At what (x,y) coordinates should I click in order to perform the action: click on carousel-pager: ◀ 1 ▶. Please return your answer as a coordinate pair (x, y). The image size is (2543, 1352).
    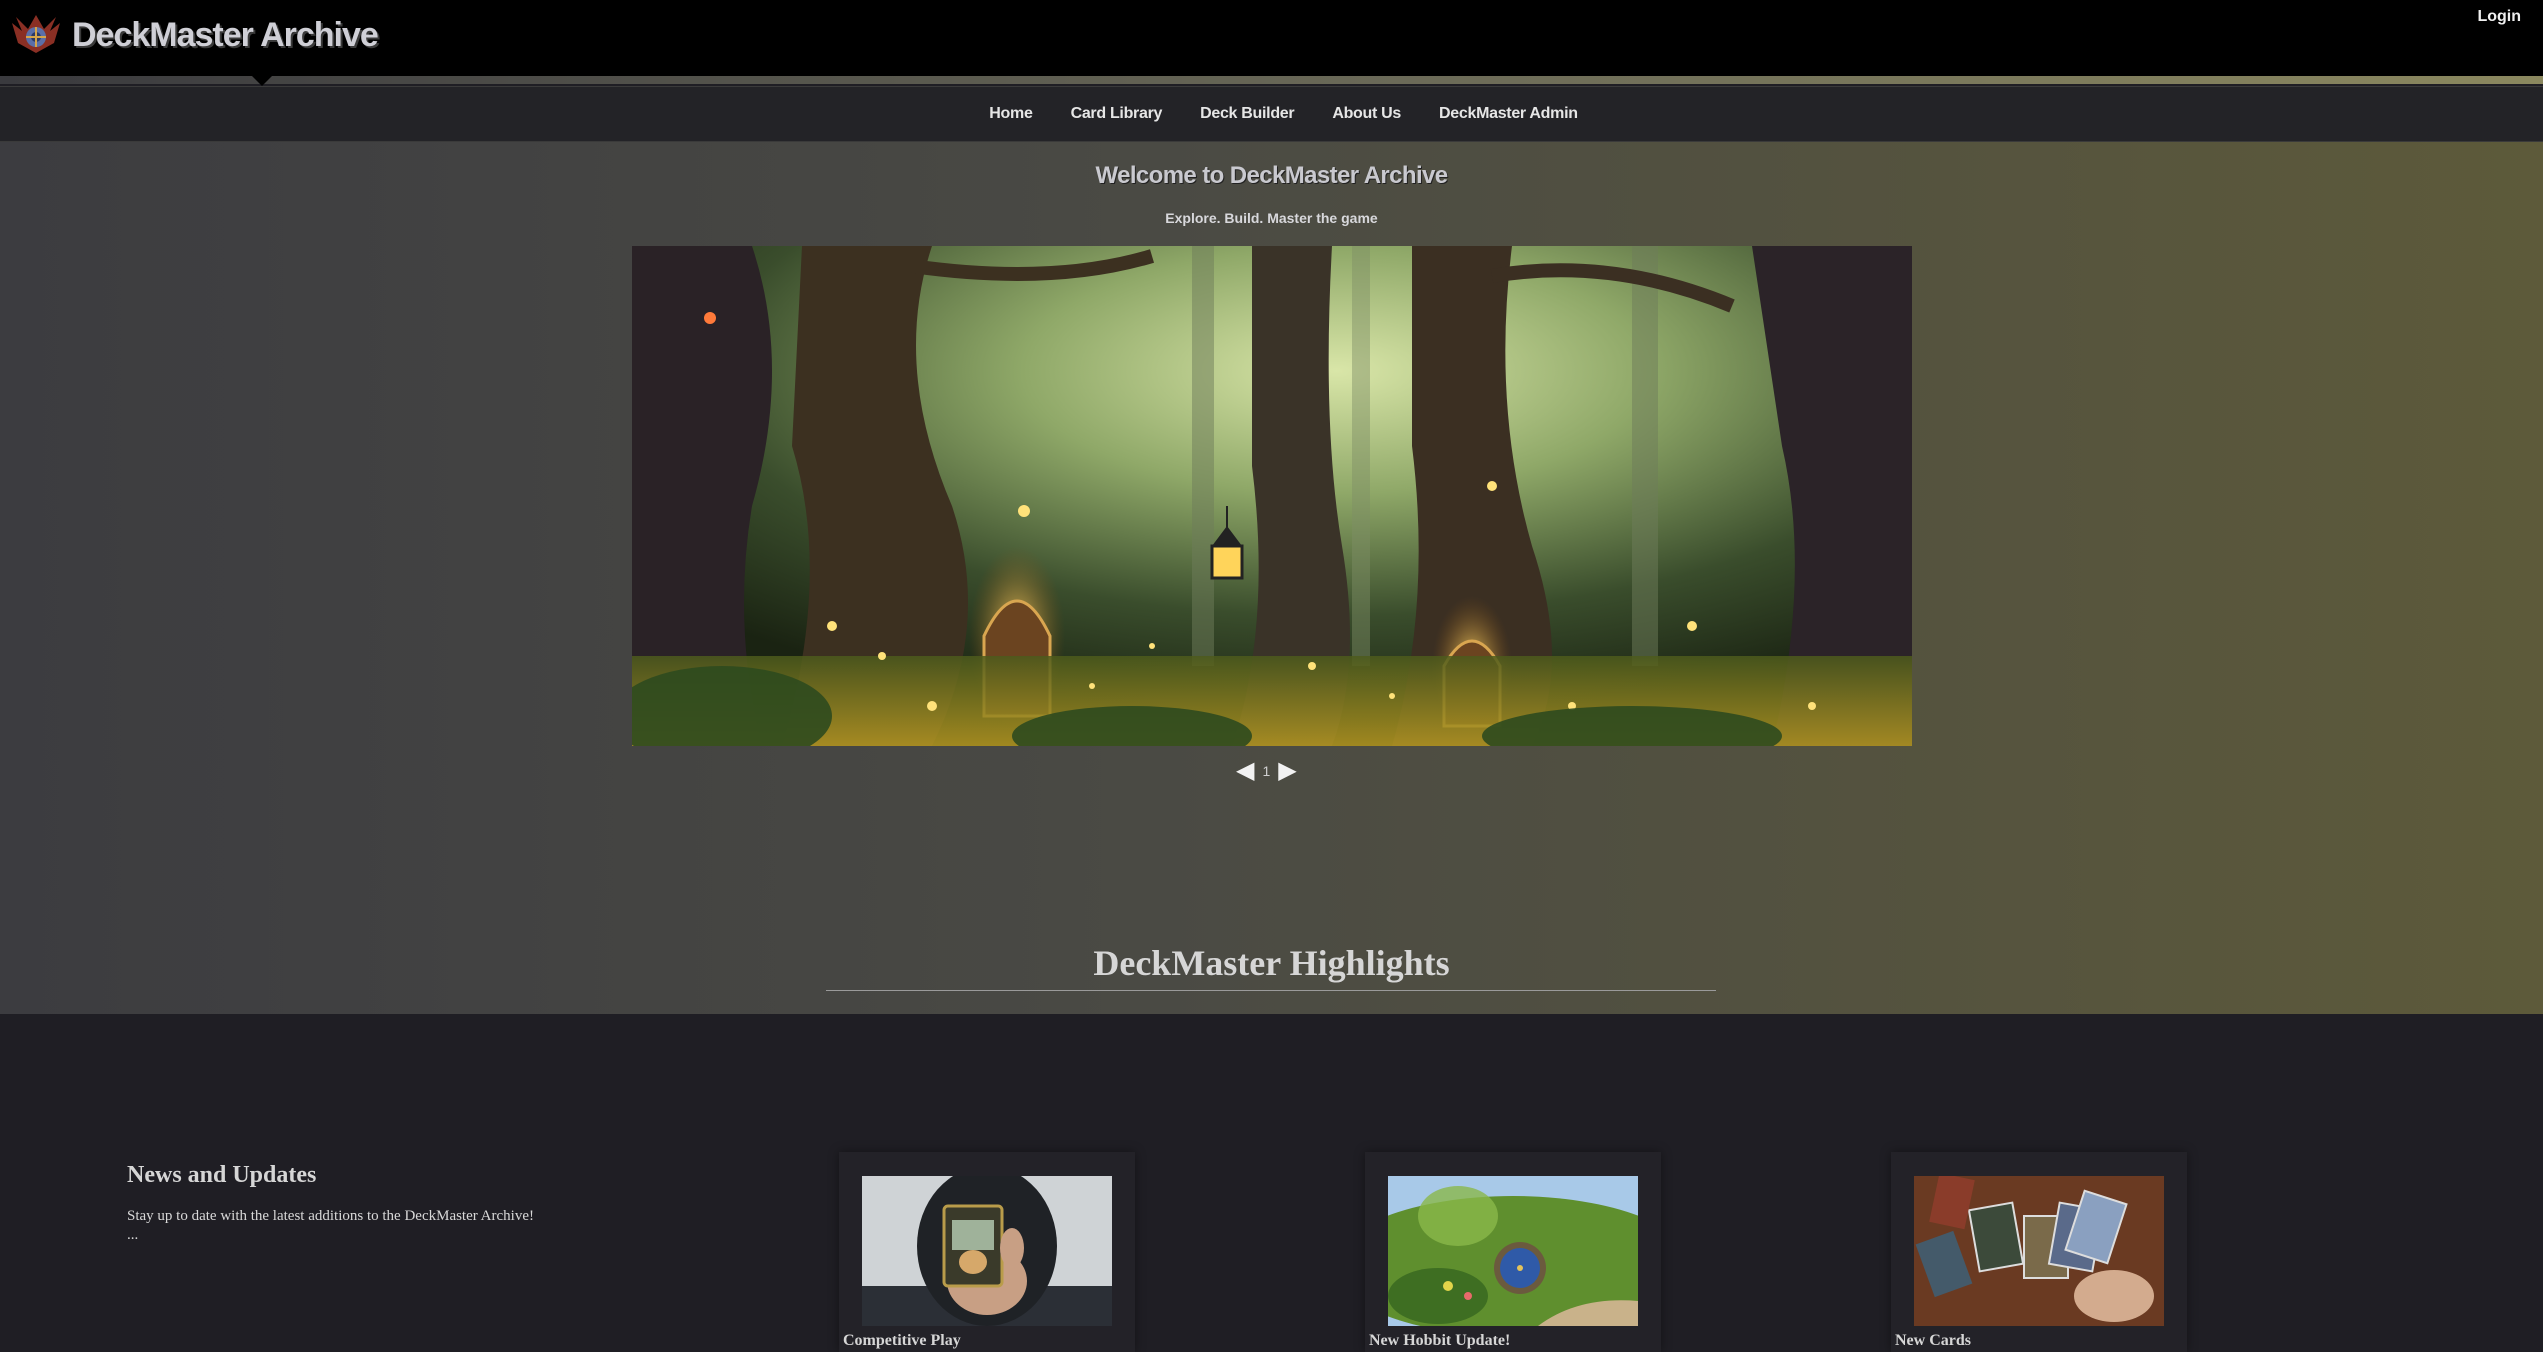
    Looking at the image, I should click on (1266, 771).